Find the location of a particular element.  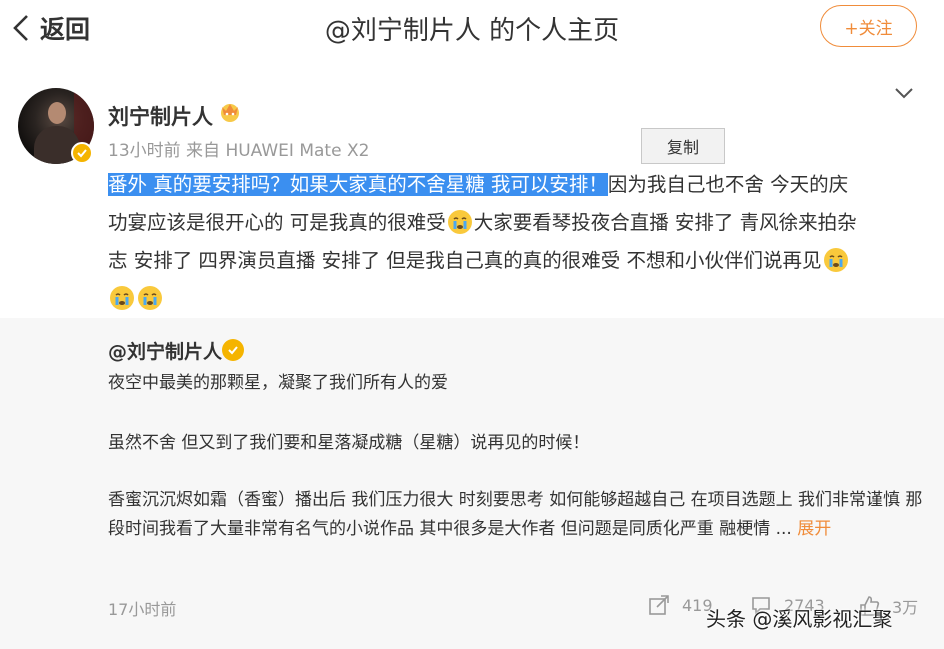

copy-button: 复制 is located at coordinates (683, 146).